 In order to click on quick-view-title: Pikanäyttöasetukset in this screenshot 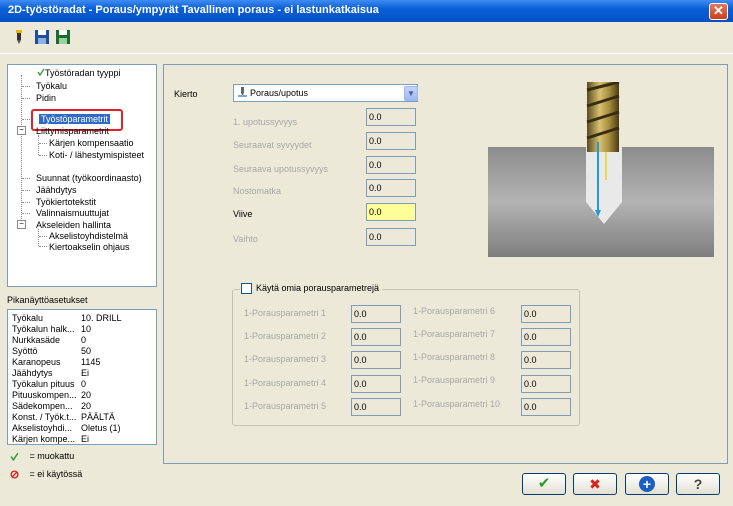, I will do `click(47, 300)`.